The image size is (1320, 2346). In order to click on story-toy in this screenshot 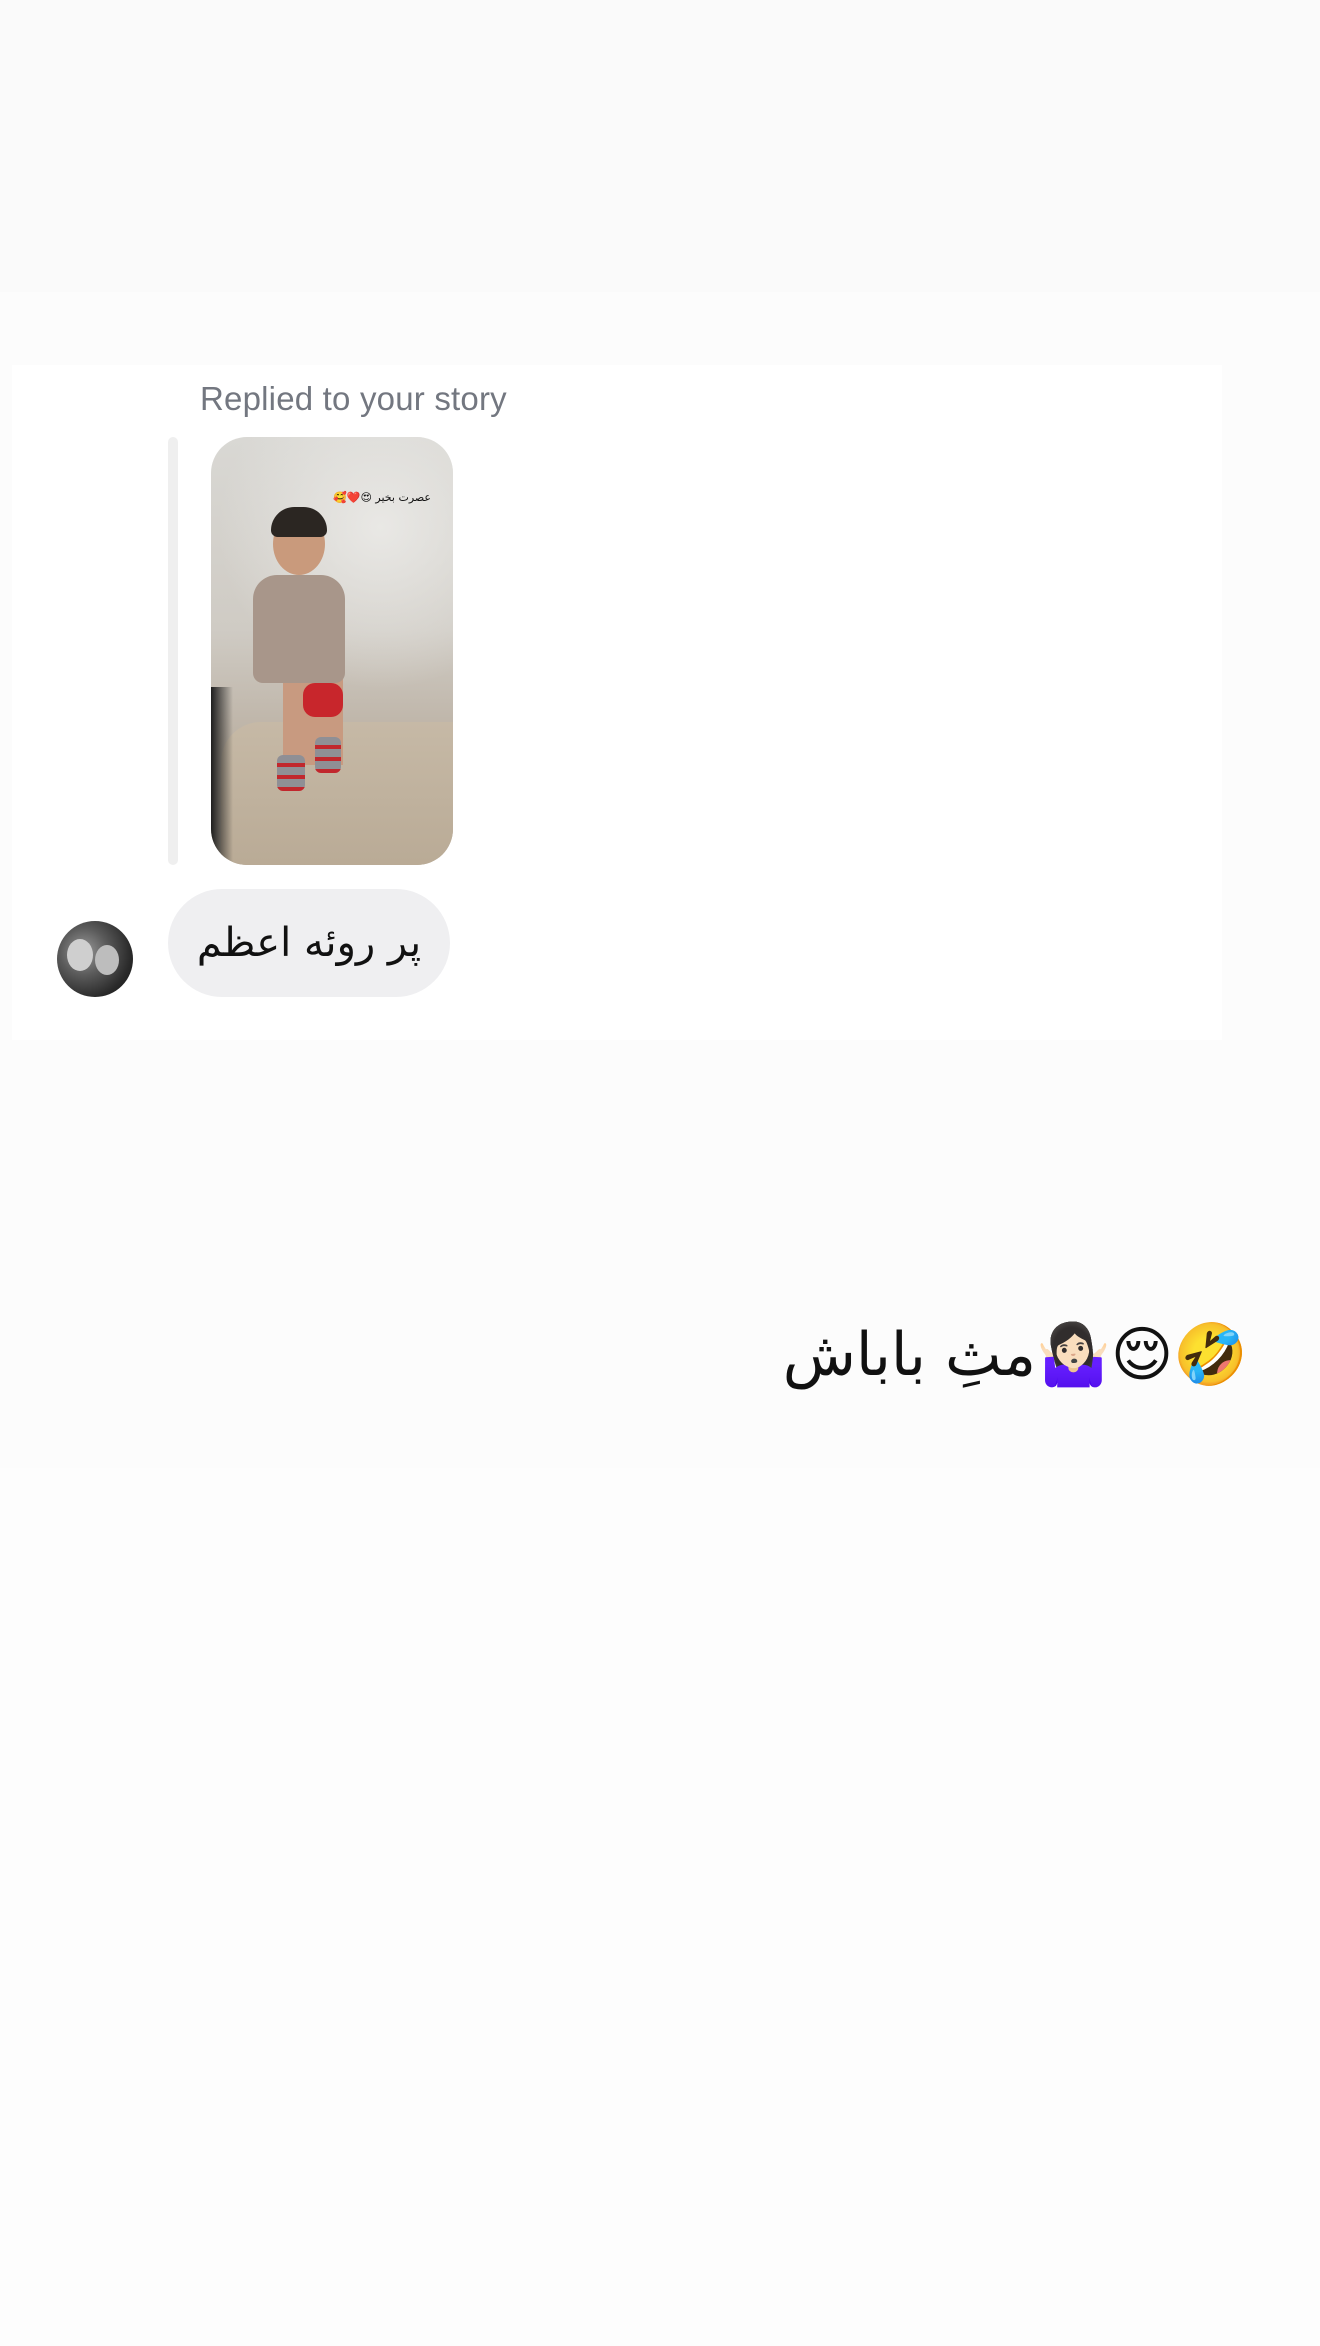, I will do `click(323, 700)`.